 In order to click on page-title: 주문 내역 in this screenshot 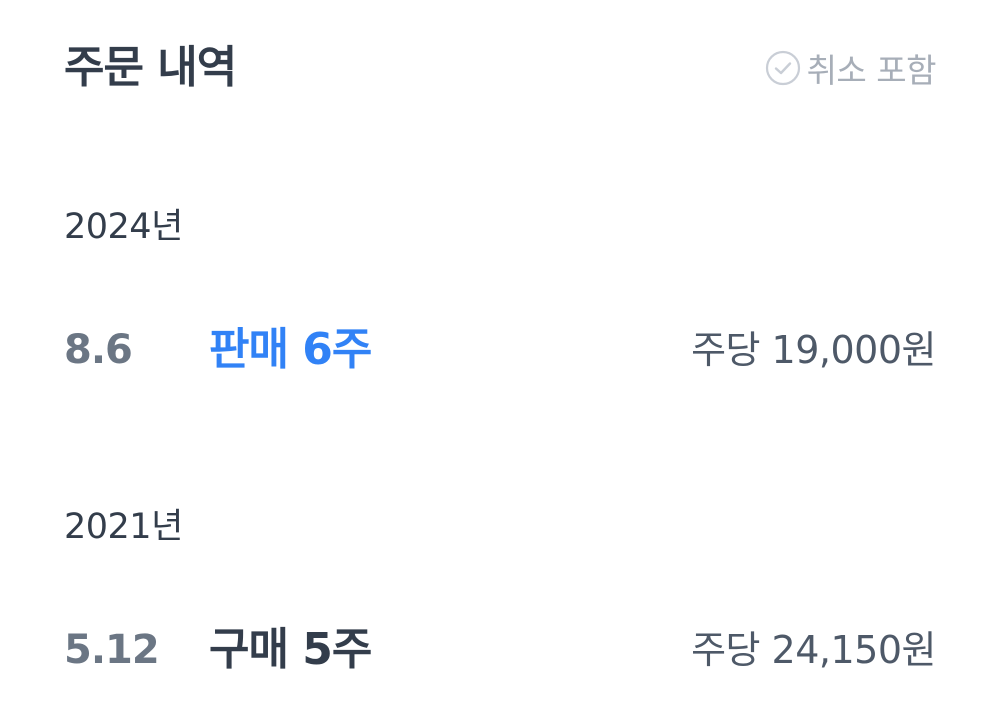, I will do `click(150, 67)`.